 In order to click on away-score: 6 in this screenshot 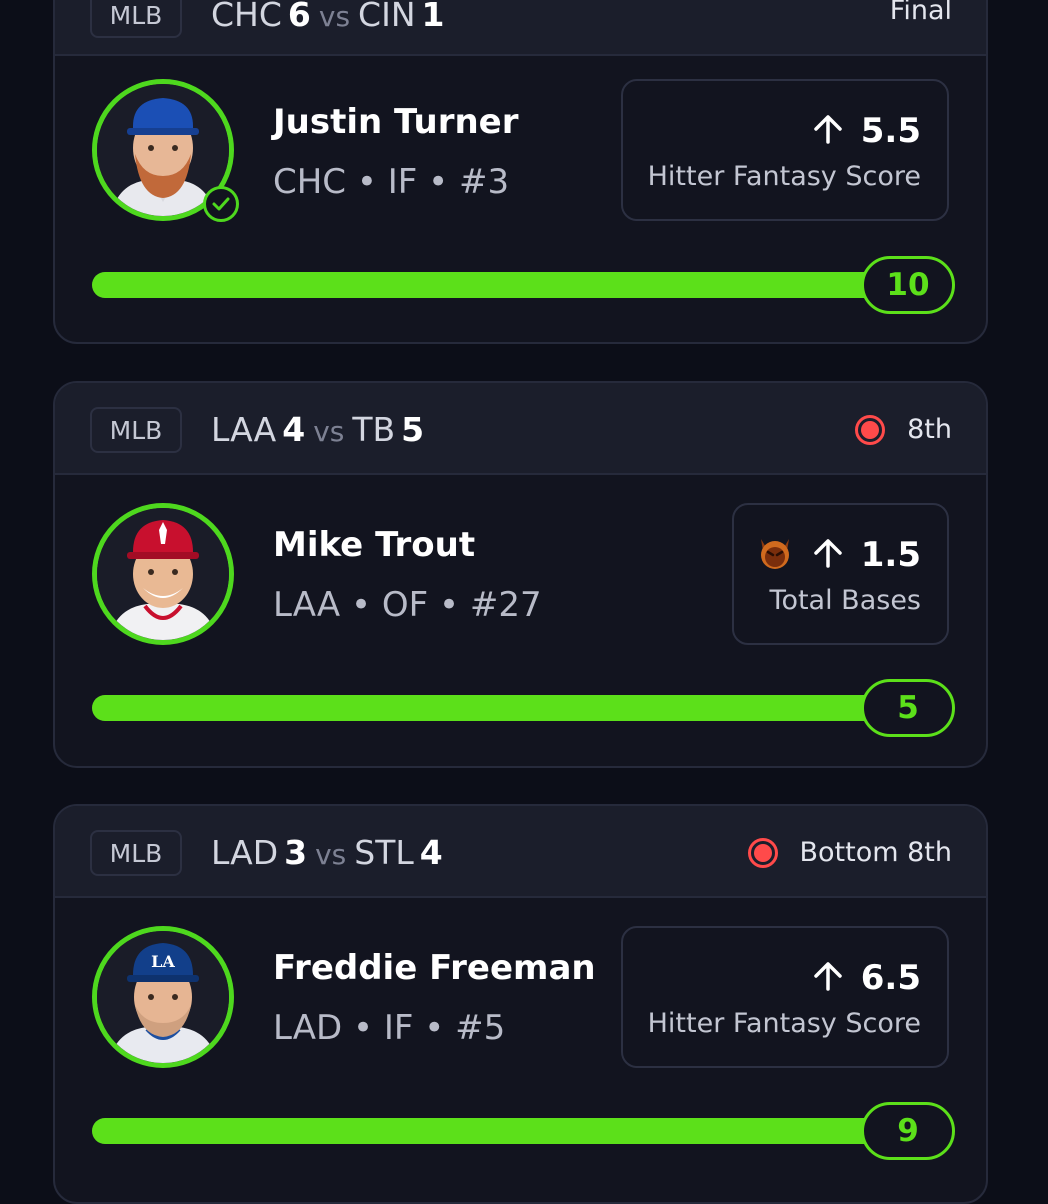, I will do `click(299, 17)`.